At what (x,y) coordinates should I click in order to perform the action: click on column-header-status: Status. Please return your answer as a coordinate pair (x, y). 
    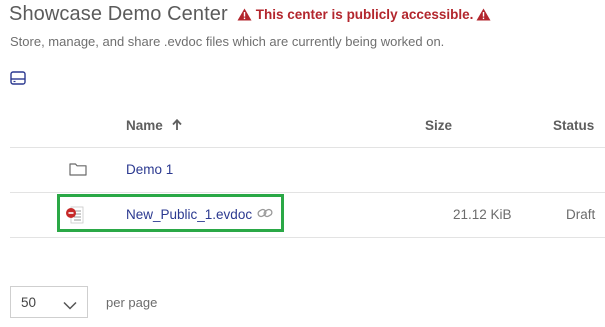
    Looking at the image, I should click on (573, 125).